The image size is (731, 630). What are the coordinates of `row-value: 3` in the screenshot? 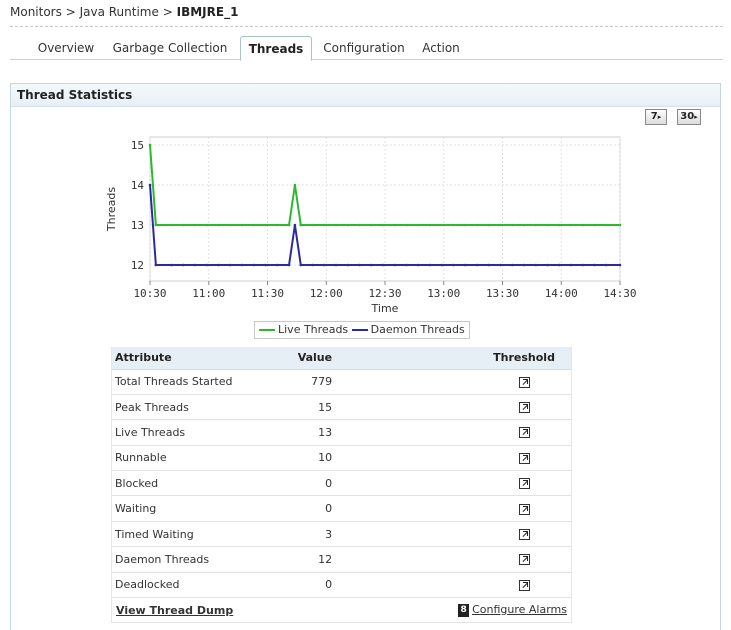 It's located at (385, 534).